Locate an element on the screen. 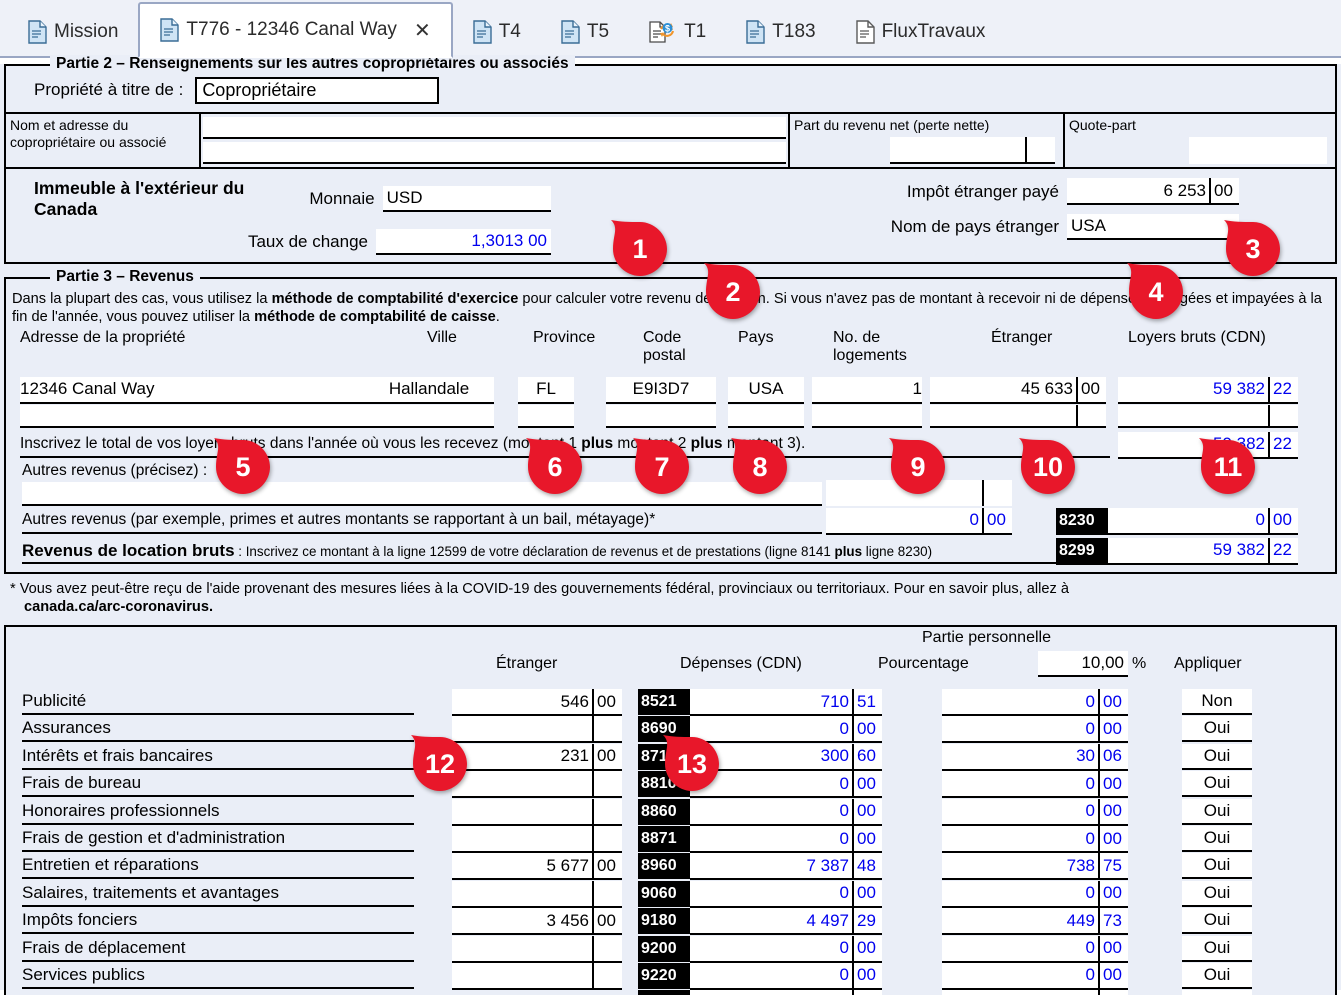 Image resolution: width=1341 pixels, height=995 pixels. expense-cdn-input: 7 387 48 is located at coordinates (786, 867).